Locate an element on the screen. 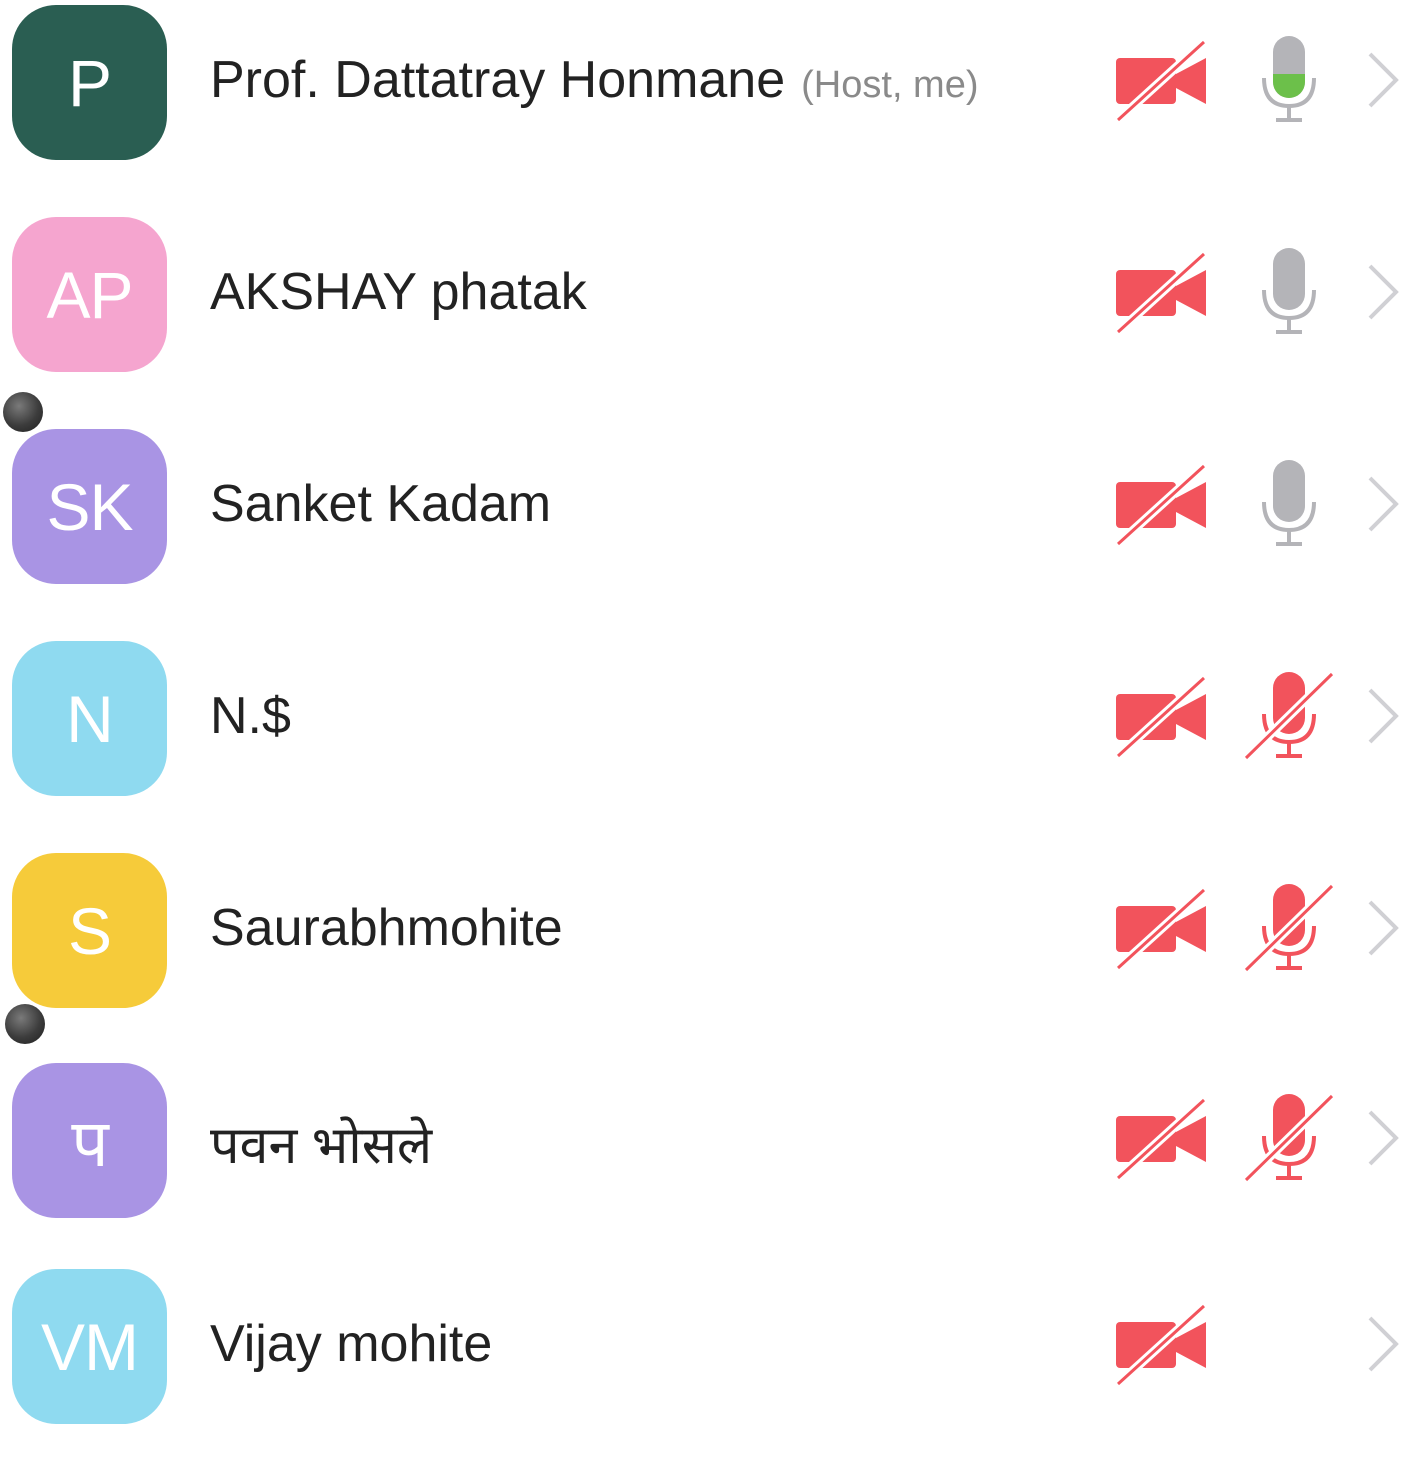 The width and height of the screenshot is (1420, 1464). avatar: प is located at coordinates (89, 1140).